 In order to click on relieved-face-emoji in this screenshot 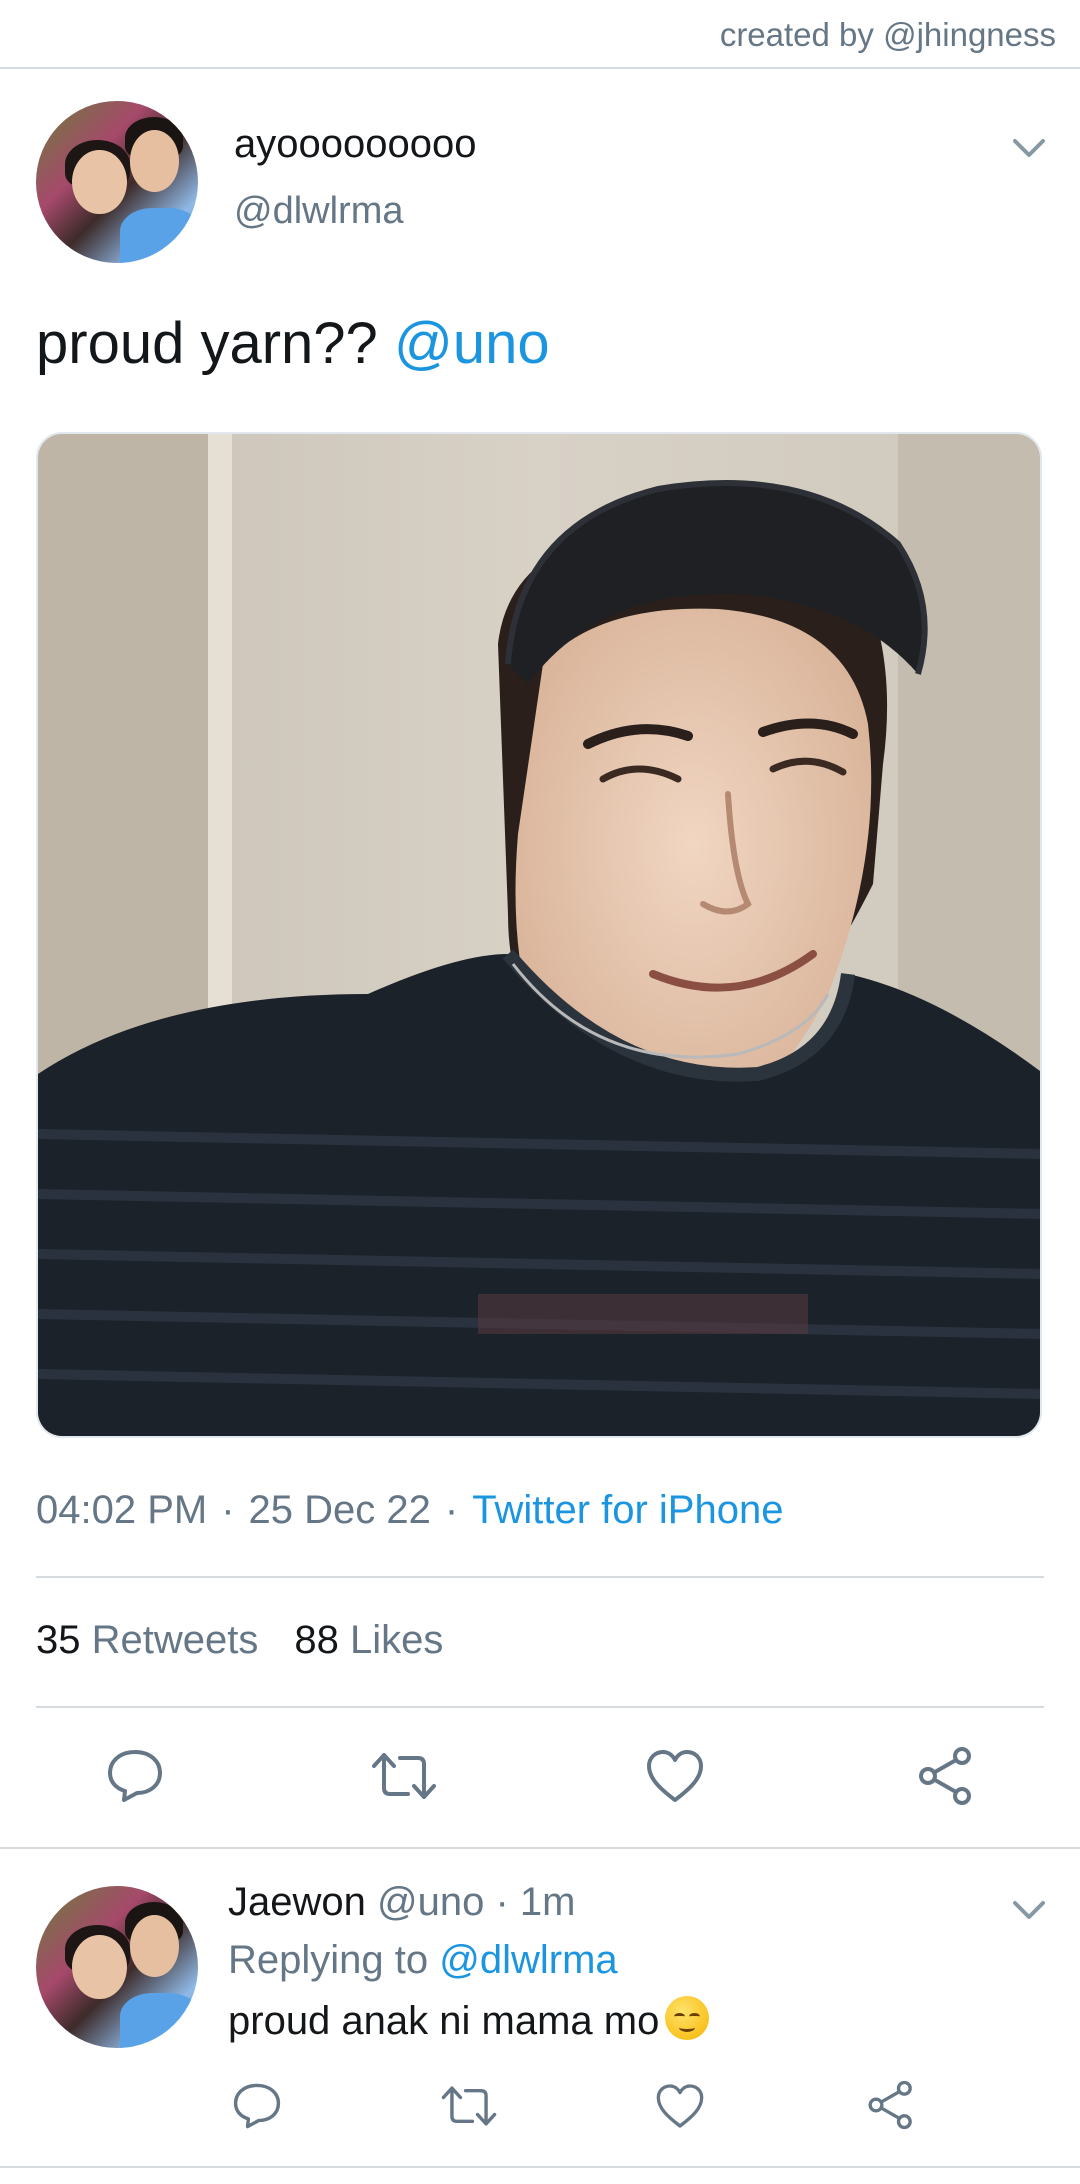, I will do `click(687, 2018)`.